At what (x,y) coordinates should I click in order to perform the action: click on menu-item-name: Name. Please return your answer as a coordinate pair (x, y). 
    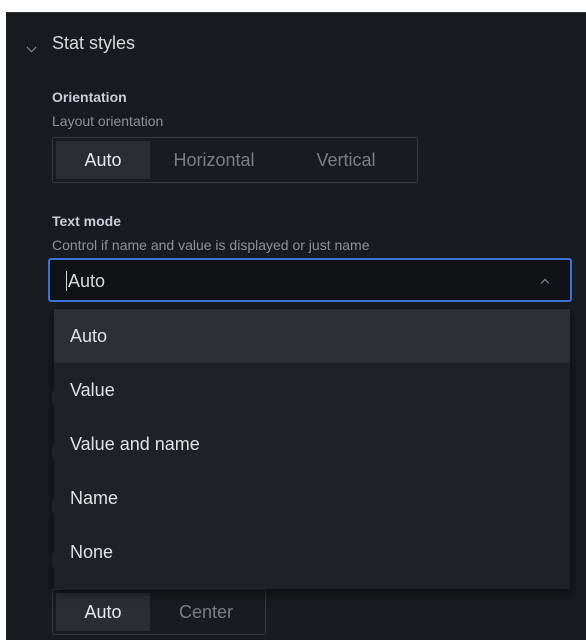
    Looking at the image, I should click on (312, 498).